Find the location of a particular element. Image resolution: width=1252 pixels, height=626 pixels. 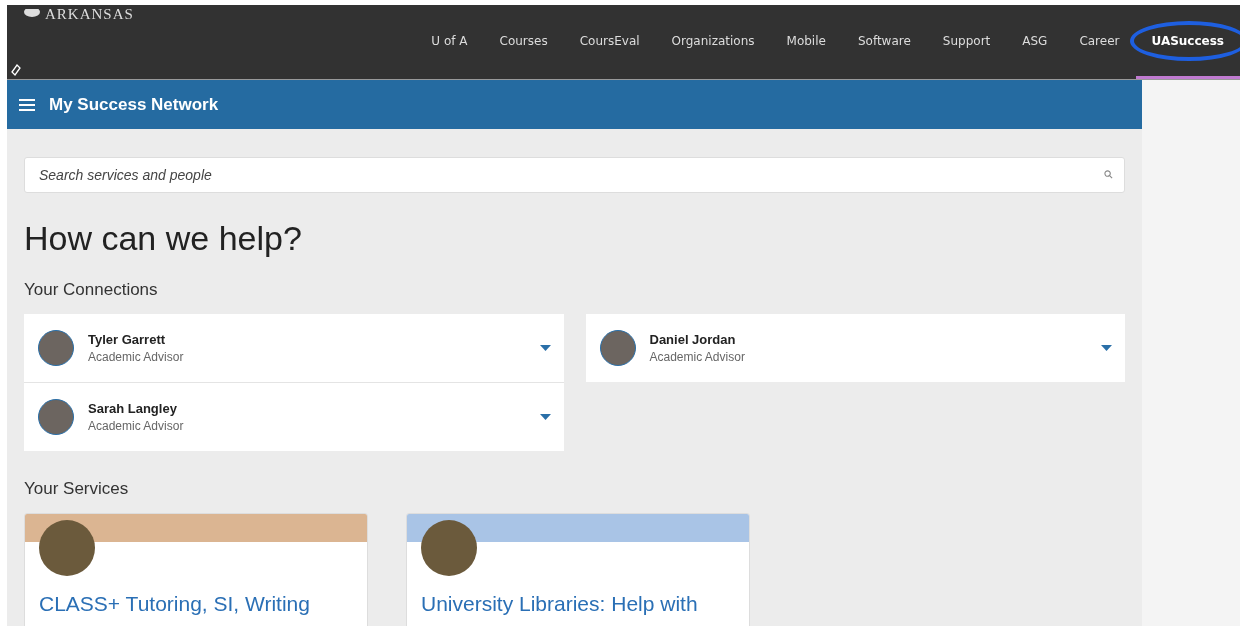

link-icon is located at coordinates (16, 70).